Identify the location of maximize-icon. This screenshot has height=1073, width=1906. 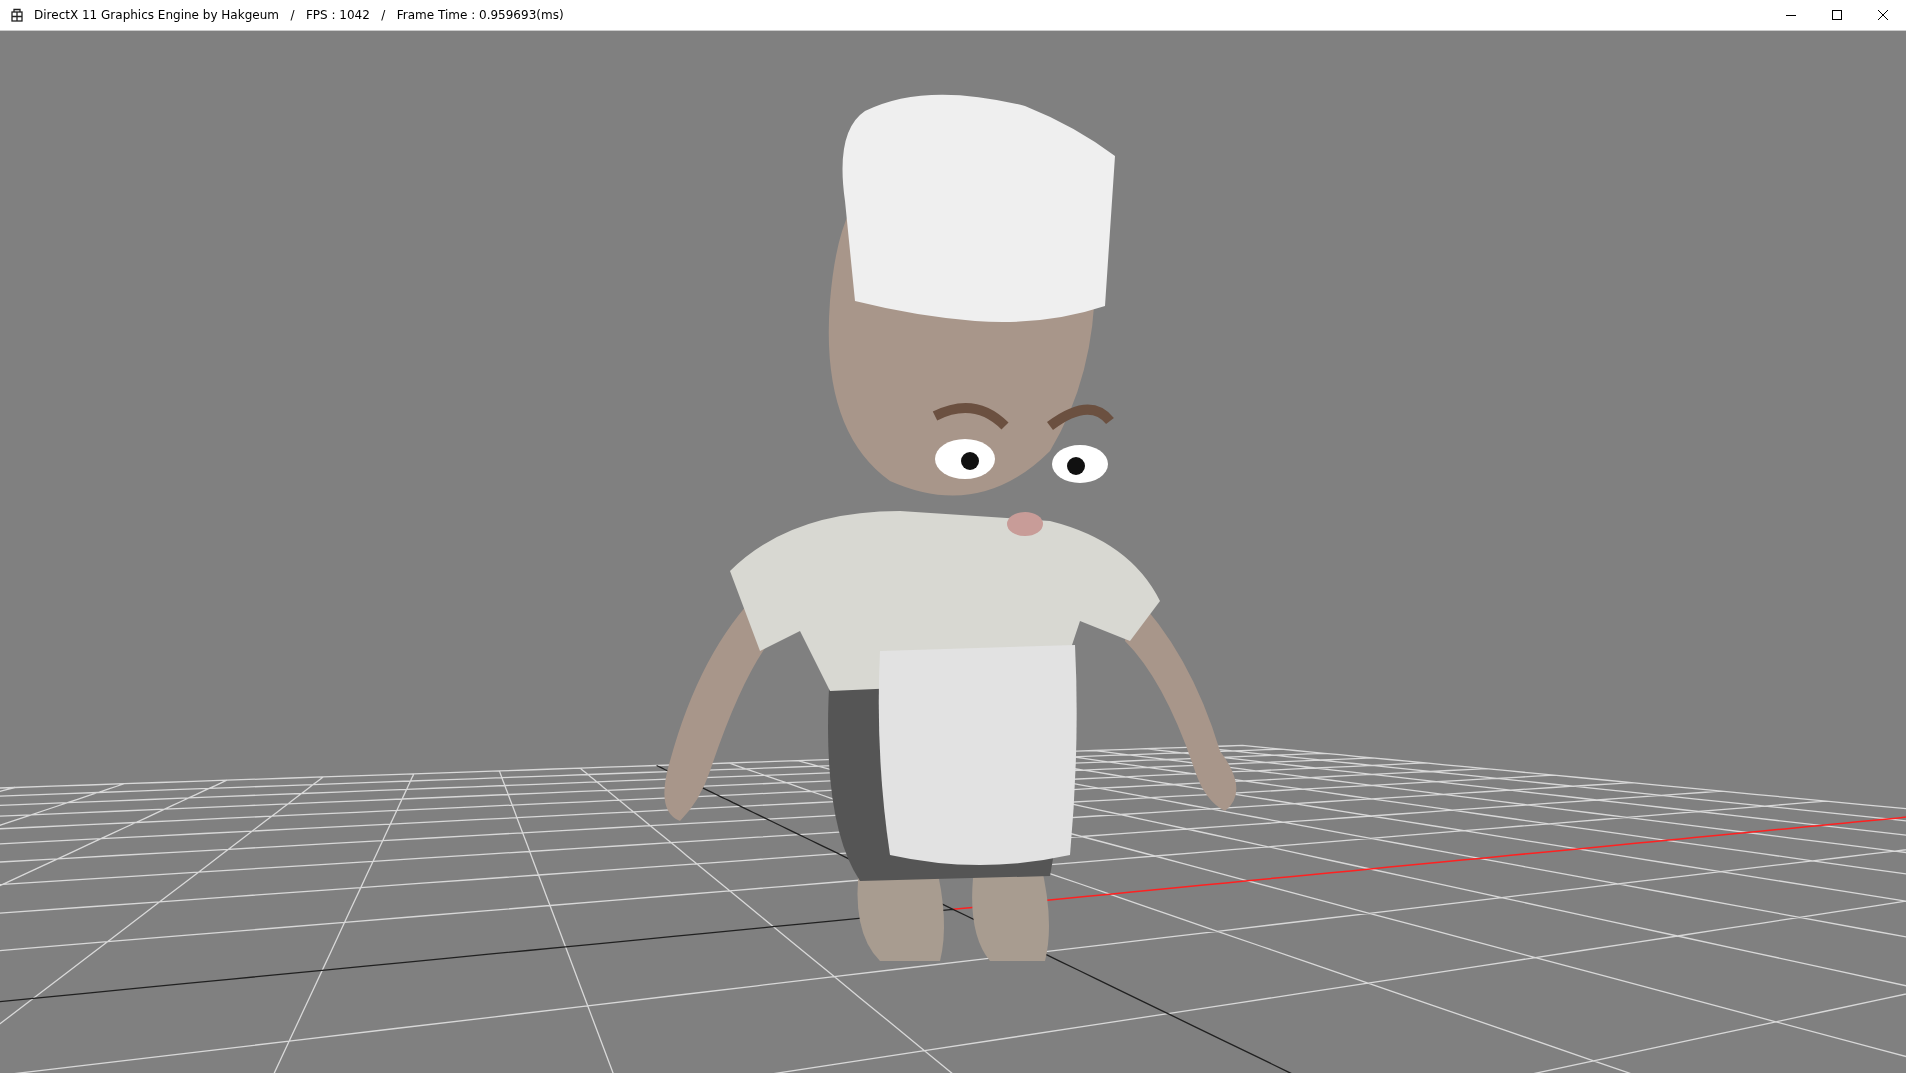
(1837, 15).